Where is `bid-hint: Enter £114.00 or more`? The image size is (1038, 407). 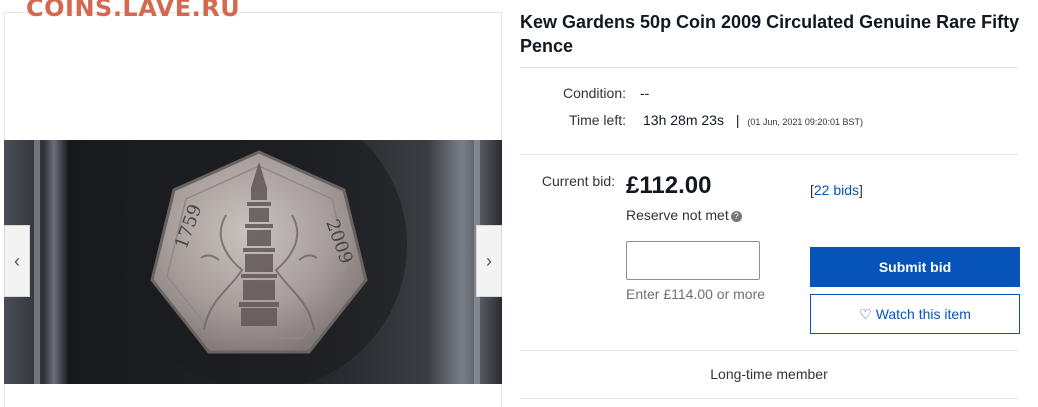 bid-hint: Enter £114.00 or more is located at coordinates (696, 294).